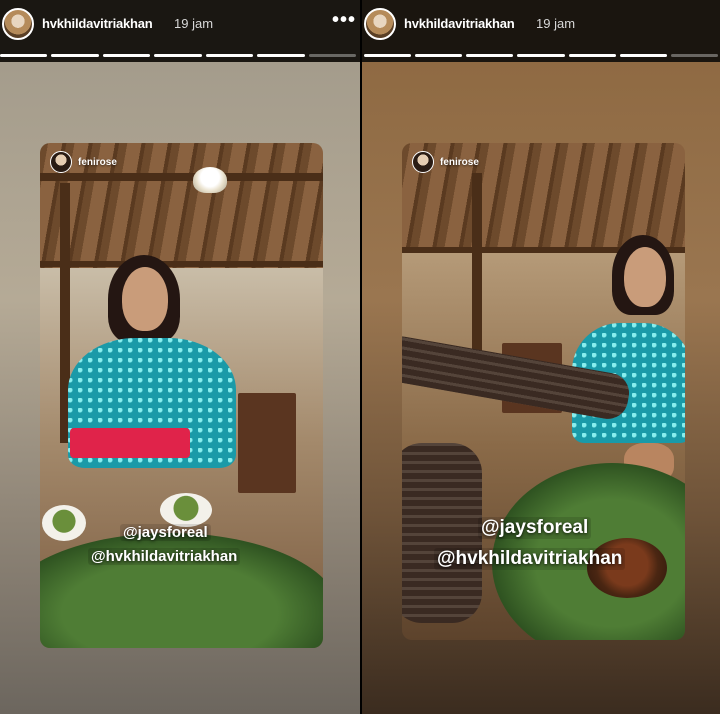 The width and height of the screenshot is (720, 714). I want to click on wooden-pillar, so click(477, 273).